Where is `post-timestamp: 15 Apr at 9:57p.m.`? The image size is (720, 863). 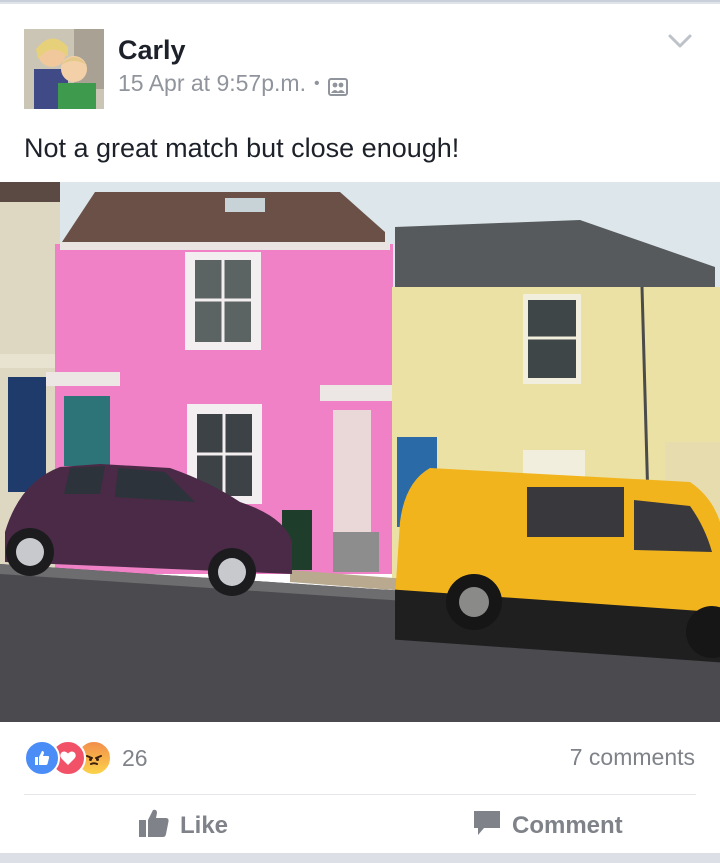
post-timestamp: 15 Apr at 9:57p.m. is located at coordinates (212, 83).